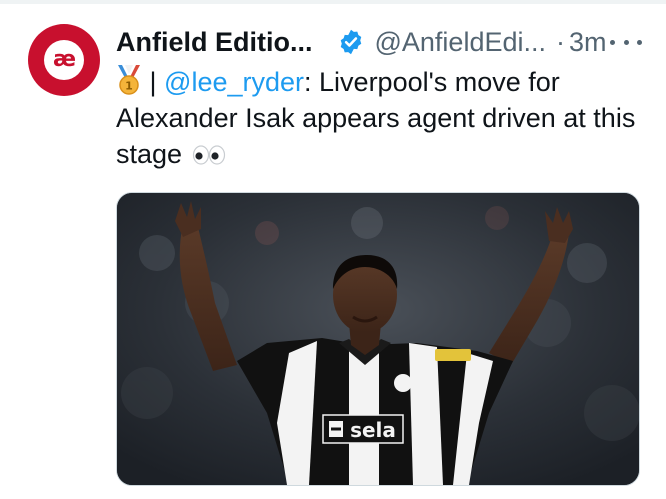 The image size is (666, 499). I want to click on avatar: æ, so click(64, 60).